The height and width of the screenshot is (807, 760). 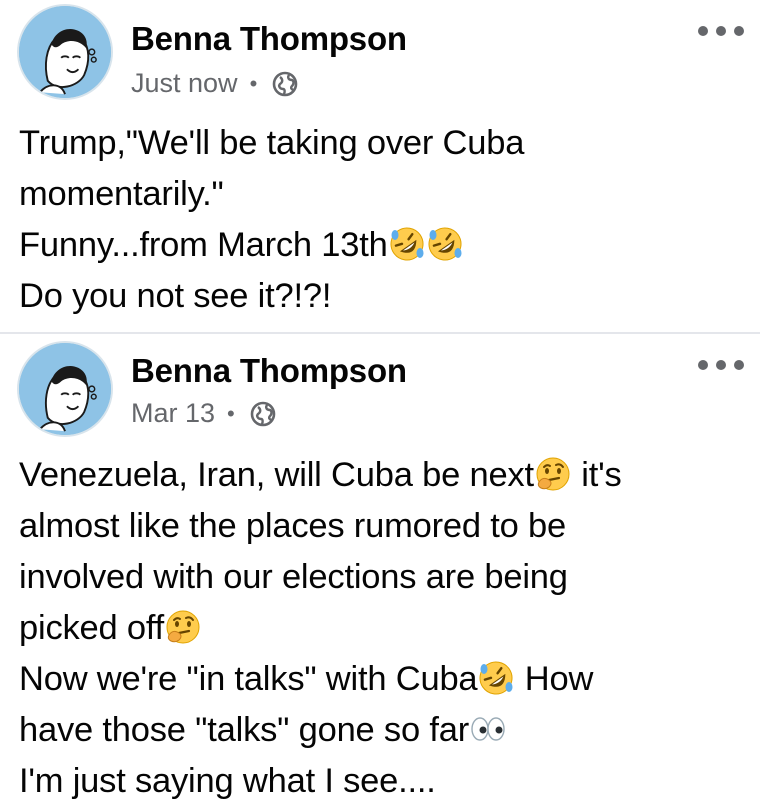 What do you see at coordinates (175, 296) in the screenshot?
I see `post-text-line: Do you not see it?!?!` at bounding box center [175, 296].